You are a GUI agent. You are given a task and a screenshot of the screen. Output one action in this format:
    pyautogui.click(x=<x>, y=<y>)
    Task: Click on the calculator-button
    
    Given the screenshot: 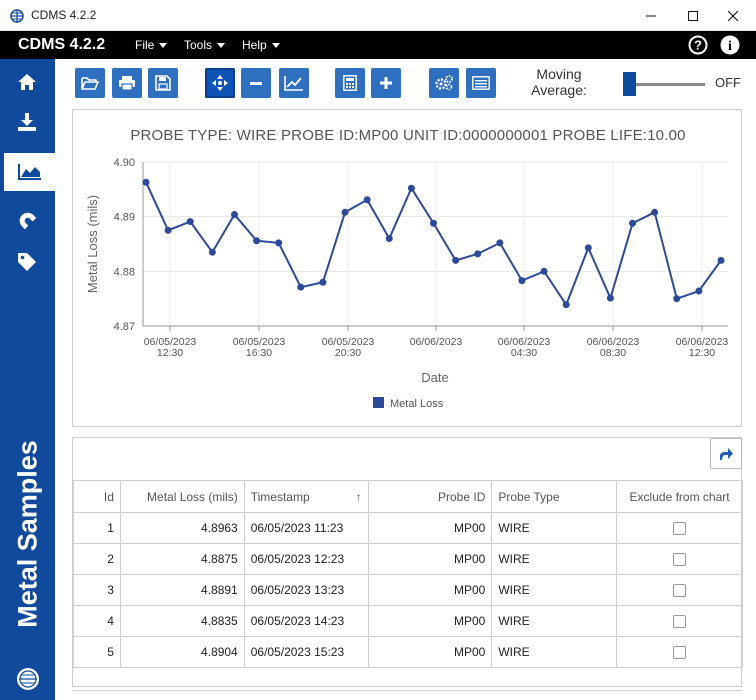 What is the action you would take?
    pyautogui.click(x=350, y=83)
    